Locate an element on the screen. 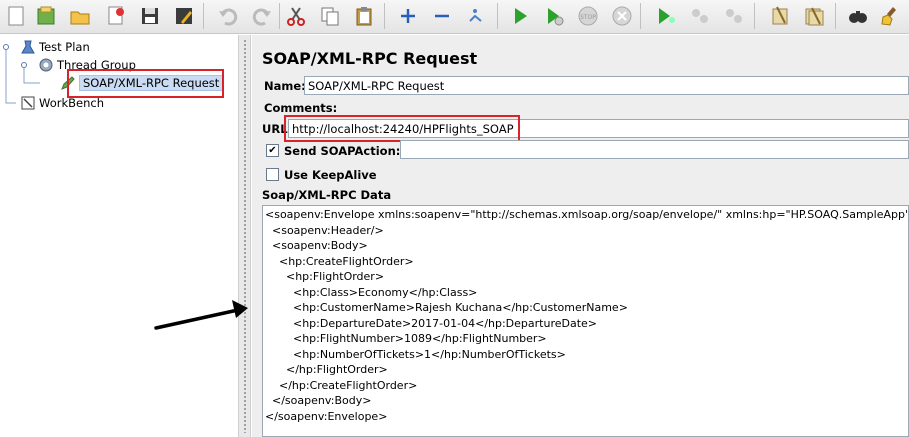  xml-line: </hp:CreateFlightOrder> is located at coordinates (341, 385).